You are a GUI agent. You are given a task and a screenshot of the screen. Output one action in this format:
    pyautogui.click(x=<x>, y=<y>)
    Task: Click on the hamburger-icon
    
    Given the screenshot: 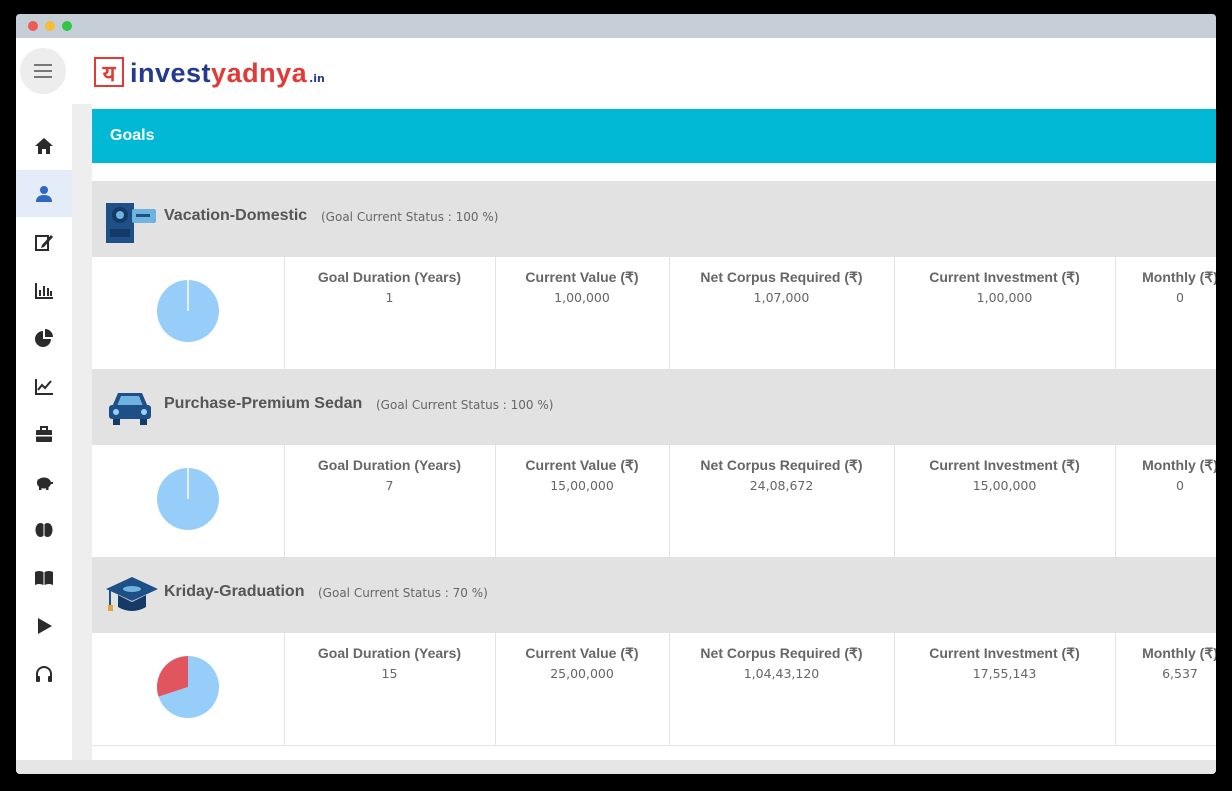 What is the action you would take?
    pyautogui.click(x=43, y=71)
    